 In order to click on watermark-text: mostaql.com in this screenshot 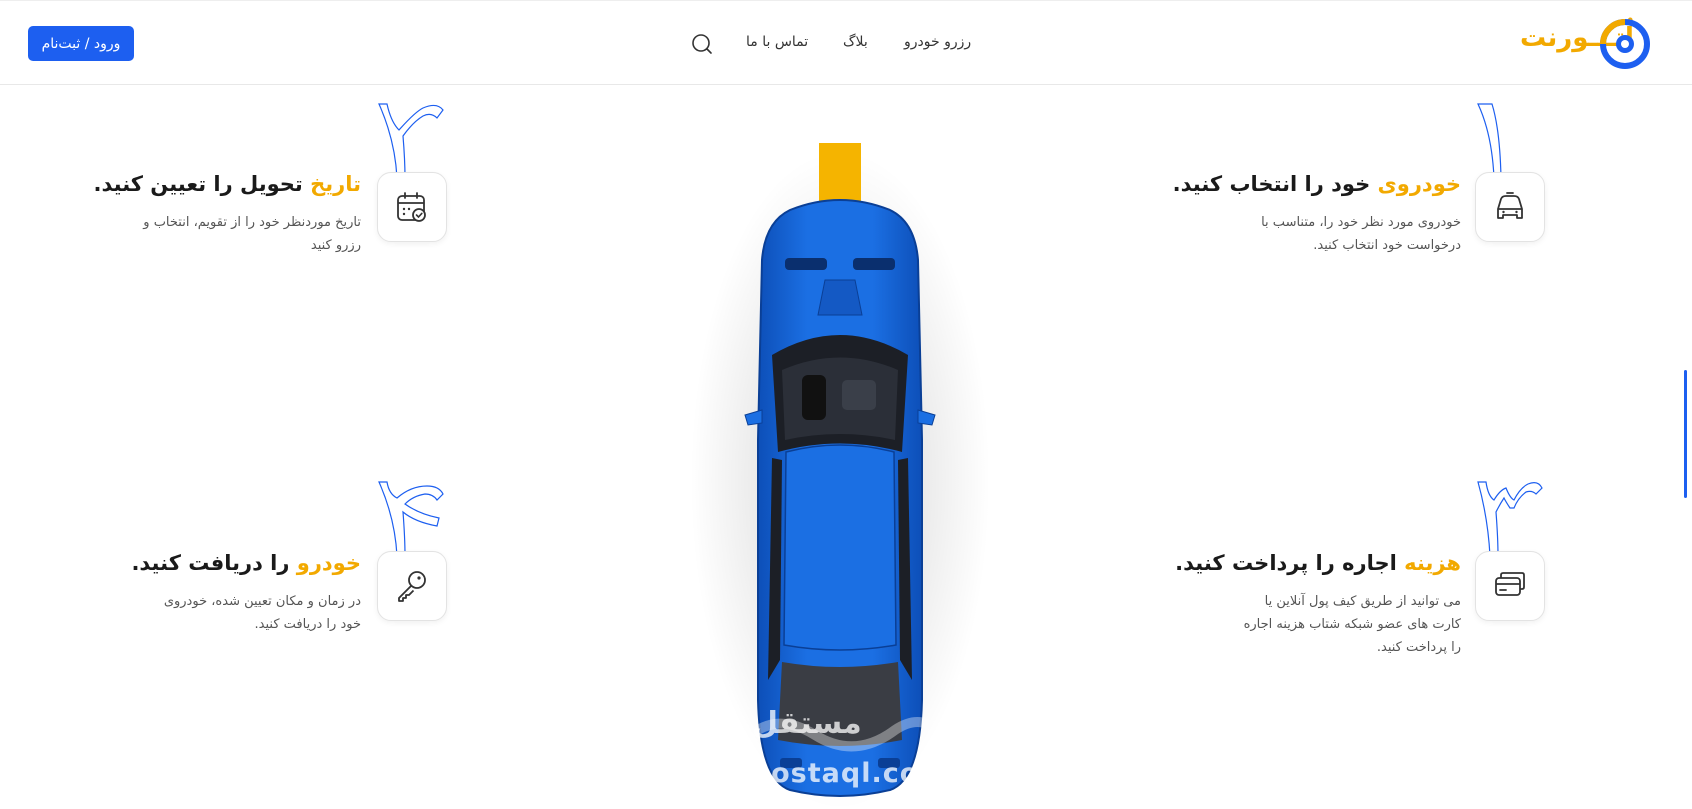, I will do `click(845, 773)`.